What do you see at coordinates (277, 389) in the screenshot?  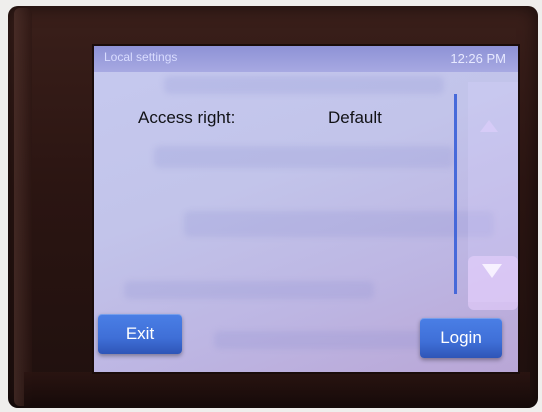 I see `bezel-bottom` at bounding box center [277, 389].